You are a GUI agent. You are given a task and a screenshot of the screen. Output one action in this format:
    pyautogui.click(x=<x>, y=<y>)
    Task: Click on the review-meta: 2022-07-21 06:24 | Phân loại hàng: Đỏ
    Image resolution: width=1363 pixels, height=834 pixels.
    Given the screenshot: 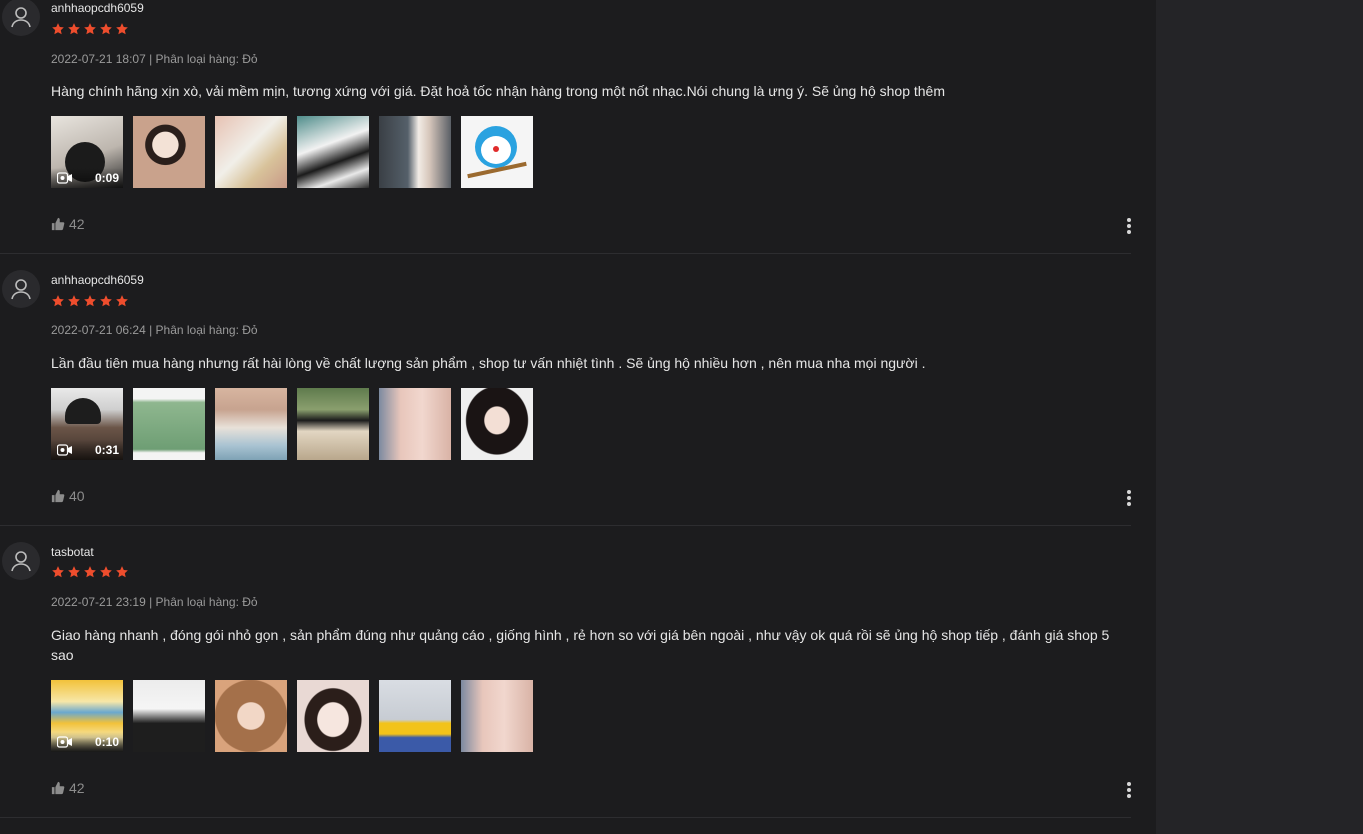 What is the action you would take?
    pyautogui.click(x=154, y=330)
    